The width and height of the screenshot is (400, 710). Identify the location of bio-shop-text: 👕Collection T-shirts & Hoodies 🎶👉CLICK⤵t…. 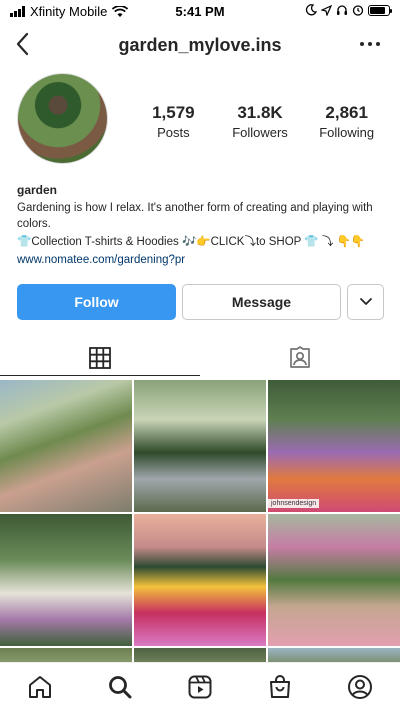
(191, 242).